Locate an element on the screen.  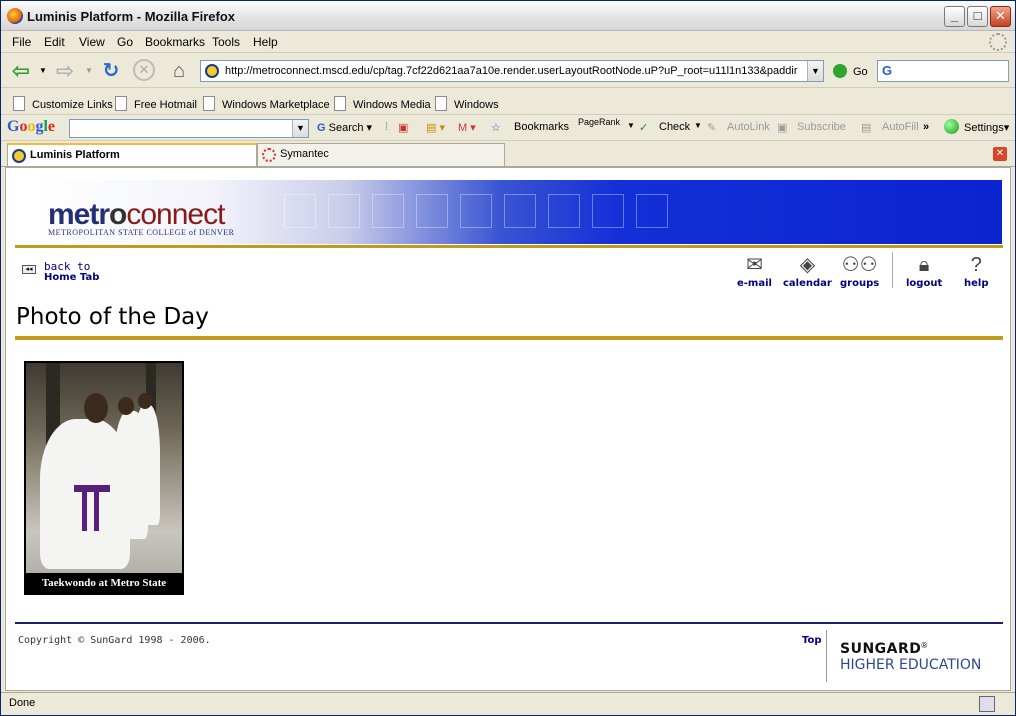
forward-history-dropdown: ▼ is located at coordinates (89, 70).